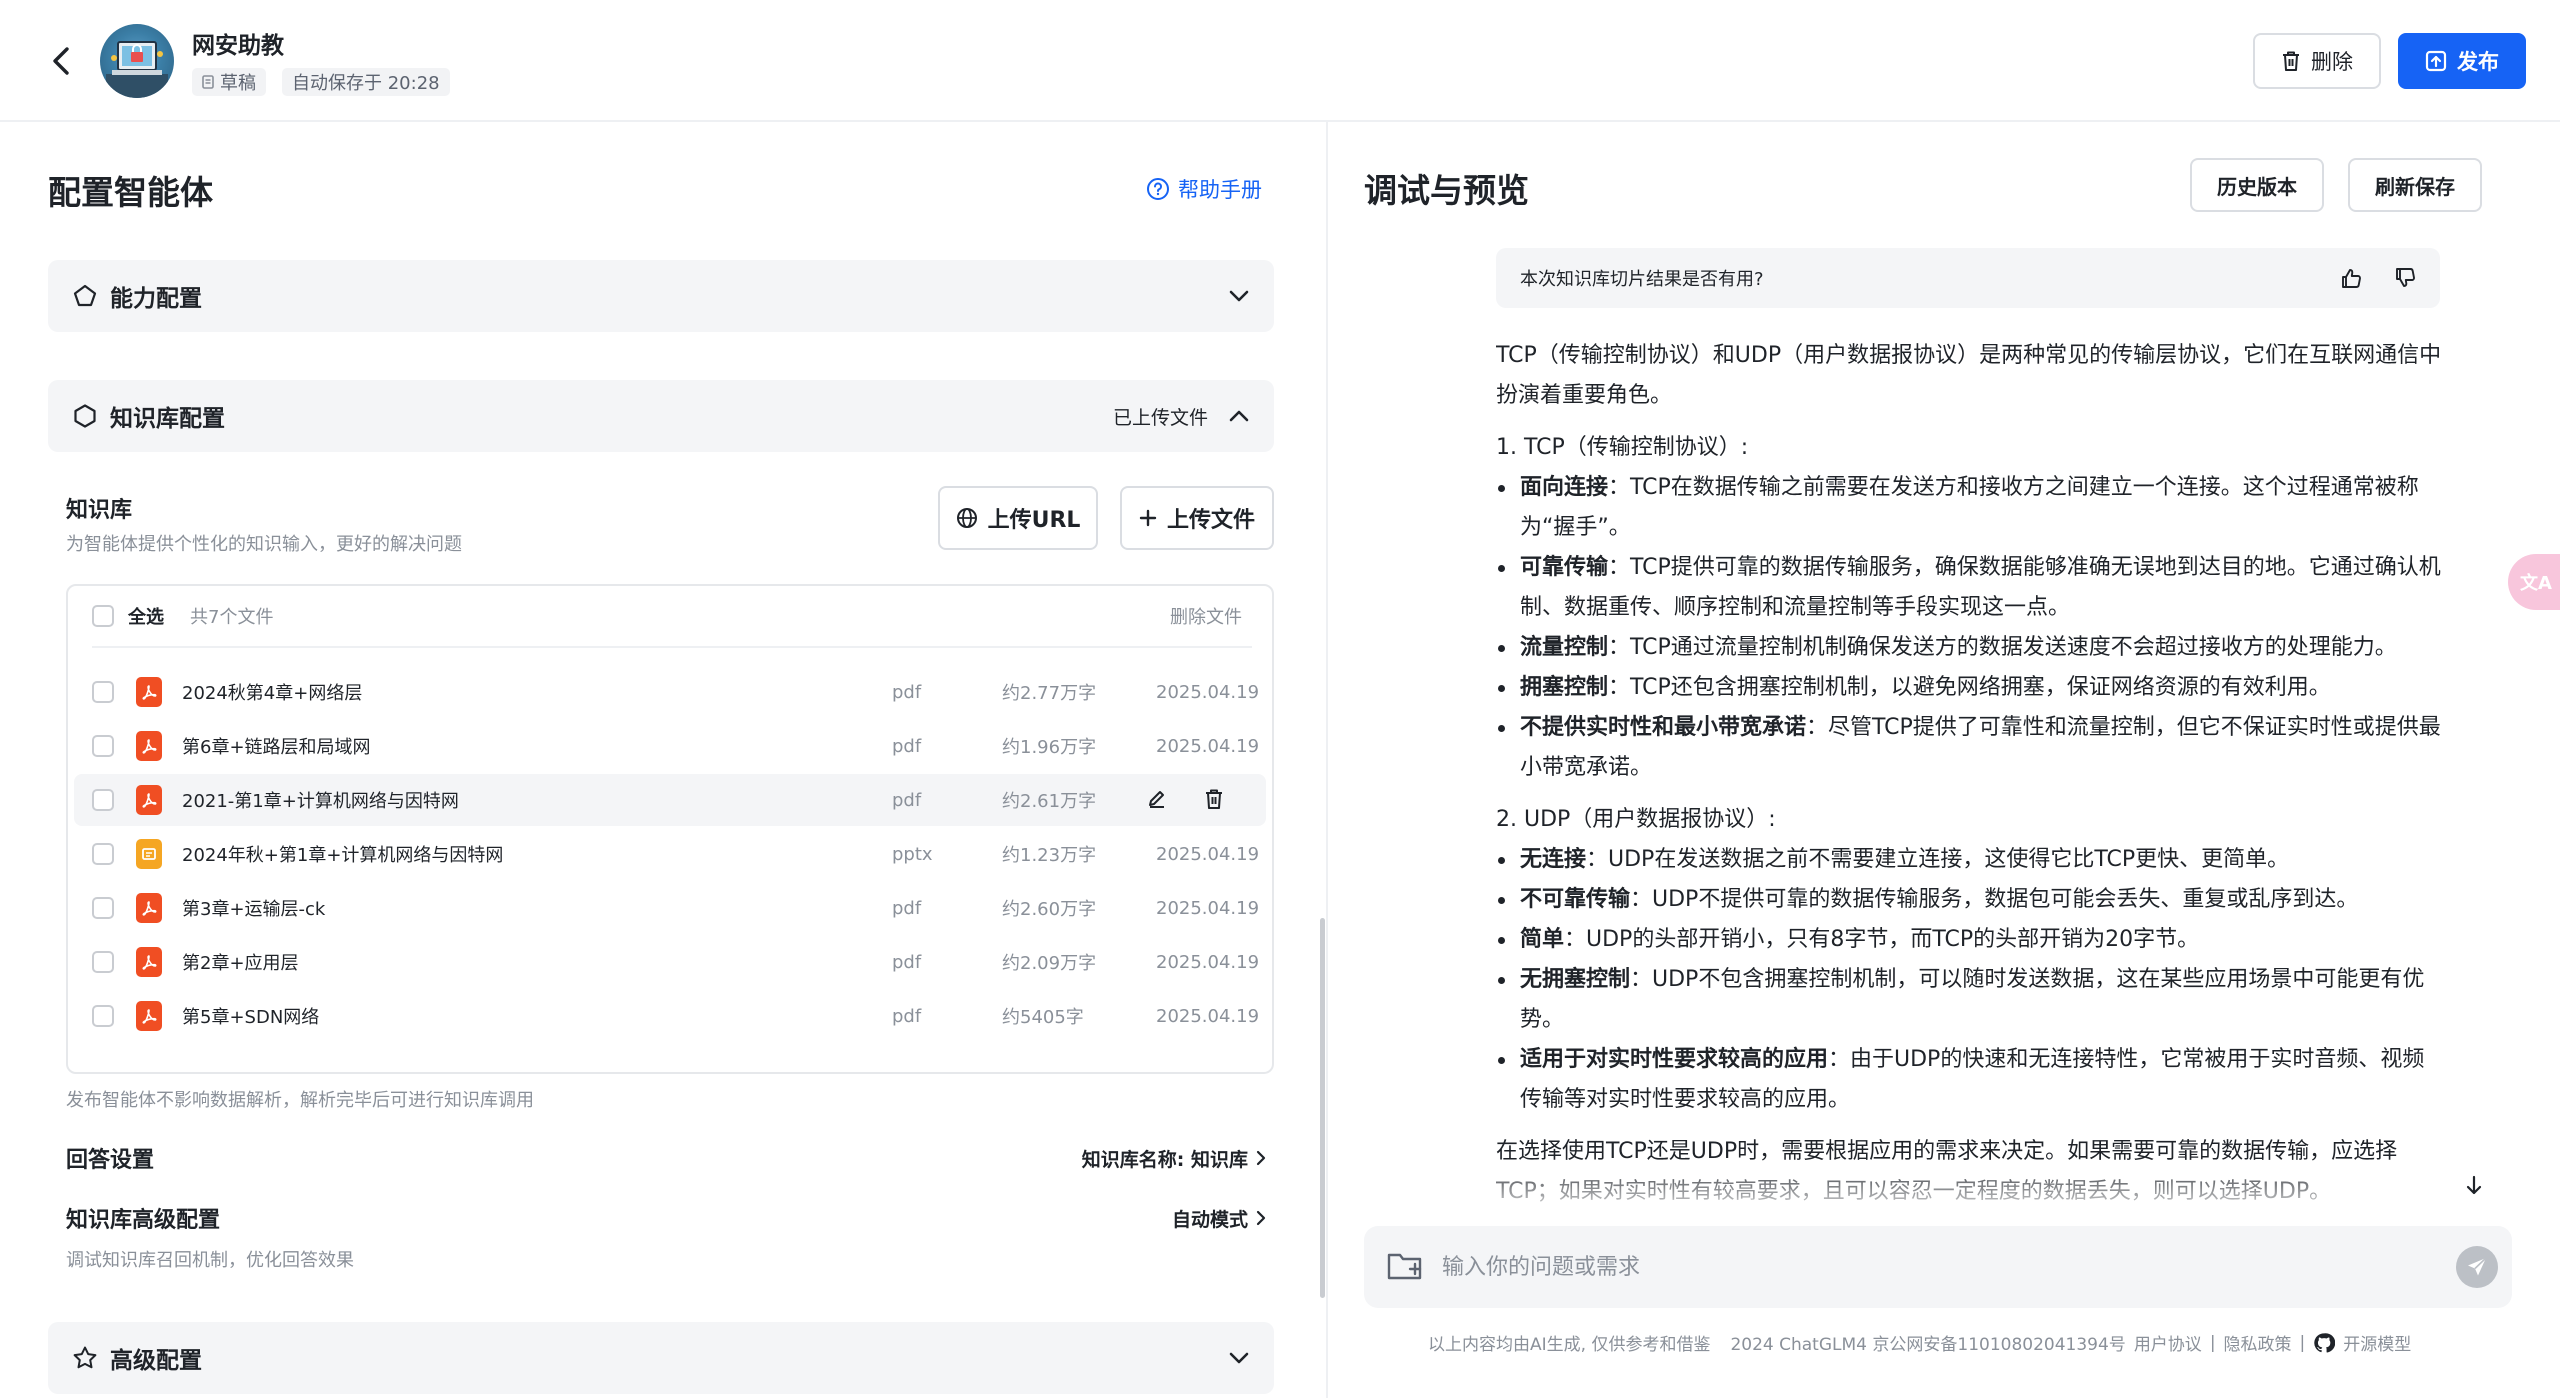  Describe the element at coordinates (146, 616) in the screenshot. I see `select-all-label: 全选` at that location.